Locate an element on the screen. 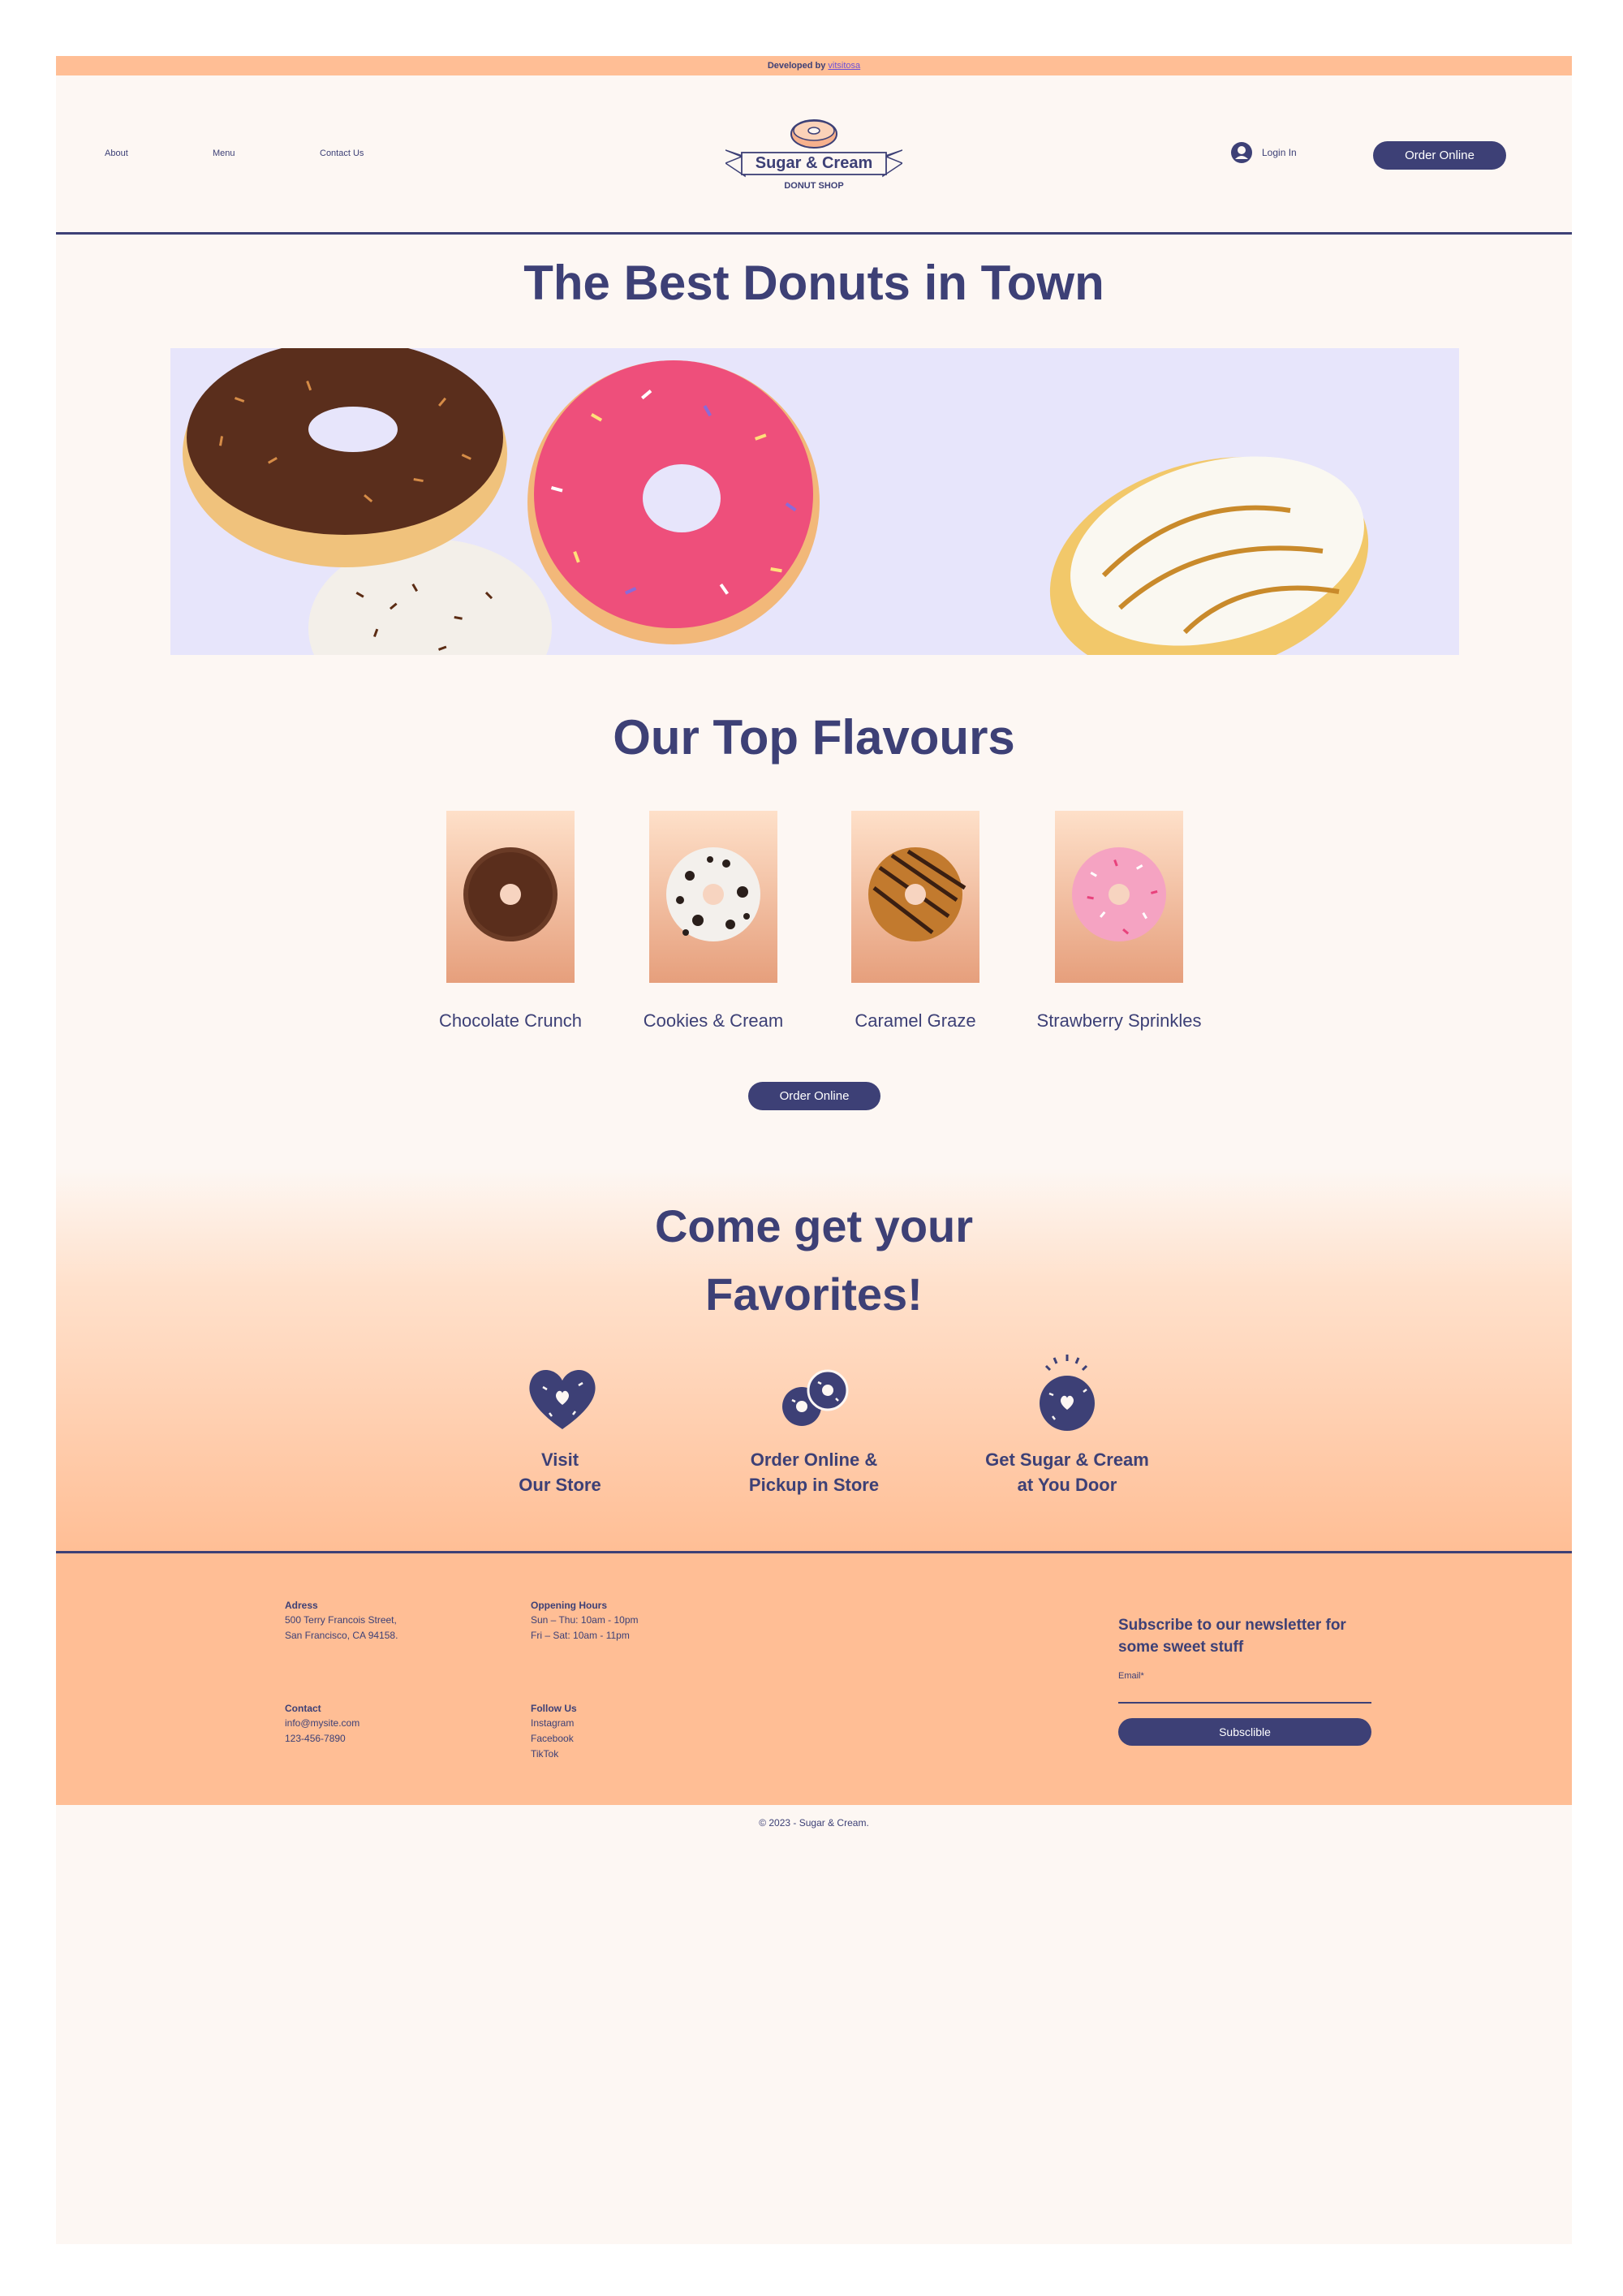 This screenshot has width=1623, height=2296. logo-tagline: DONUT SHOP is located at coordinates (814, 186).